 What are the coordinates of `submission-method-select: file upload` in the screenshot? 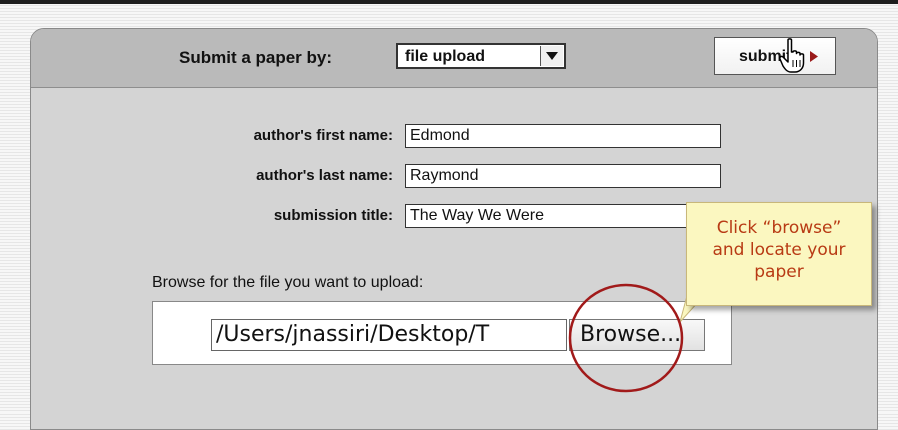 It's located at (481, 56).